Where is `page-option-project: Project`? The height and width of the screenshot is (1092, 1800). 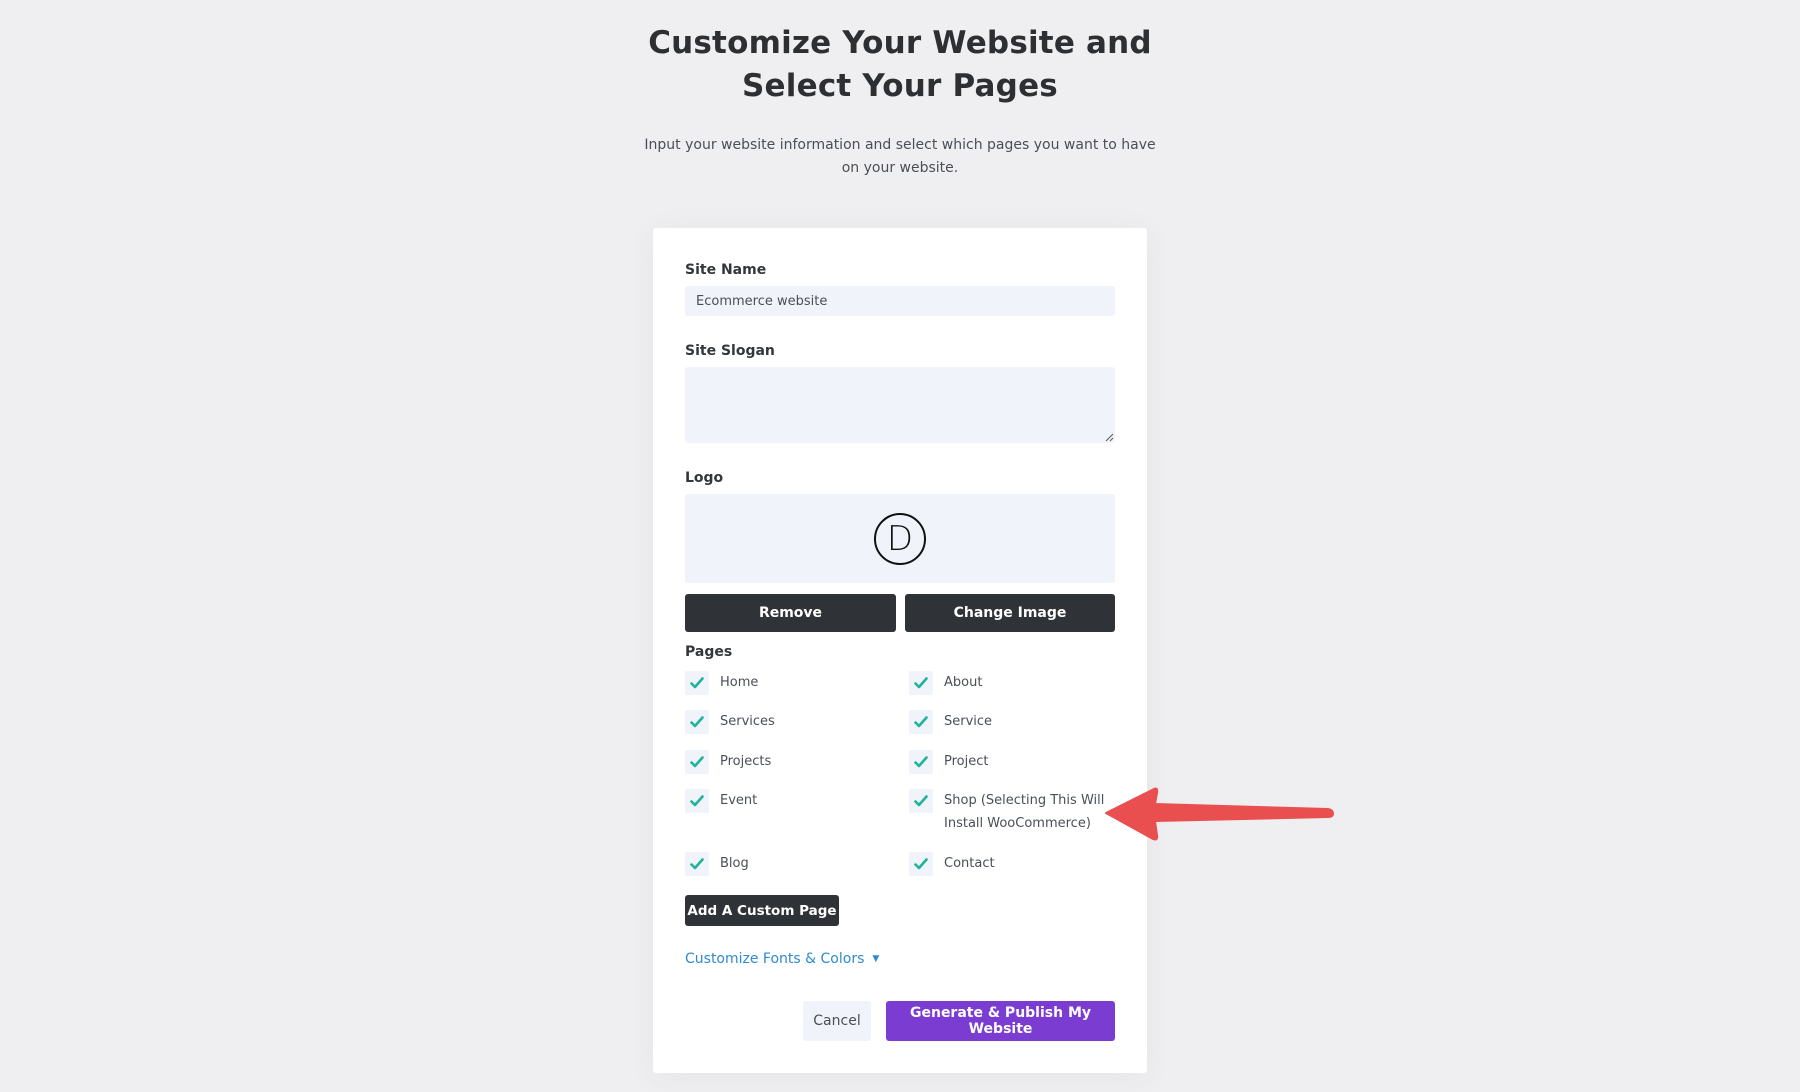 page-option-project: Project is located at coordinates (1011, 762).